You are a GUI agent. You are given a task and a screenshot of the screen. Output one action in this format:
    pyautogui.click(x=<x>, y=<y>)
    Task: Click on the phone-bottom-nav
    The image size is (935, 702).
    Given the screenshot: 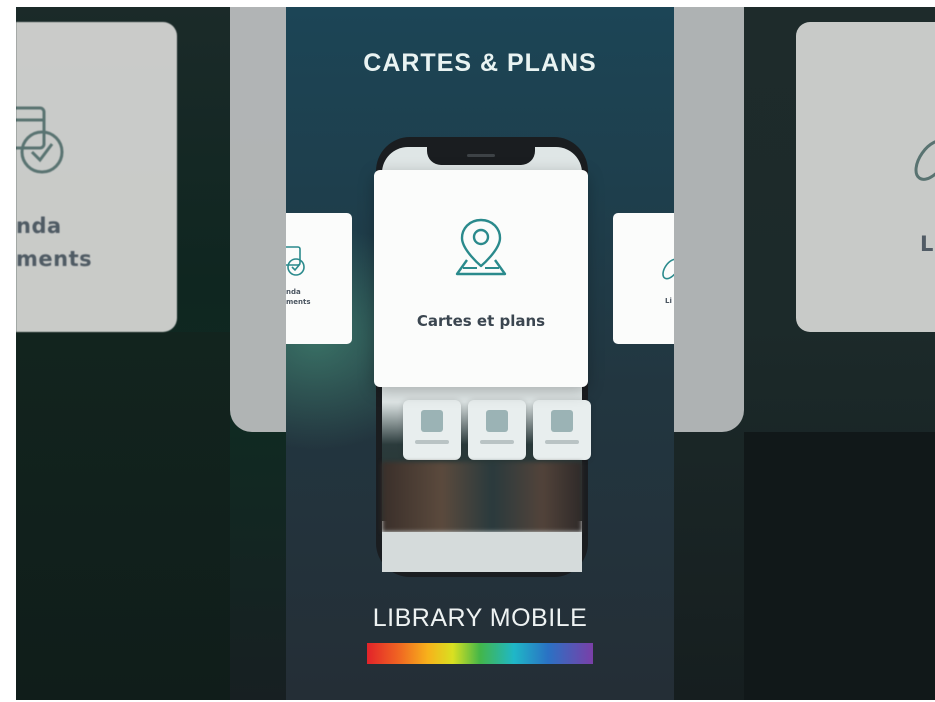 What is the action you would take?
    pyautogui.click(x=482, y=552)
    